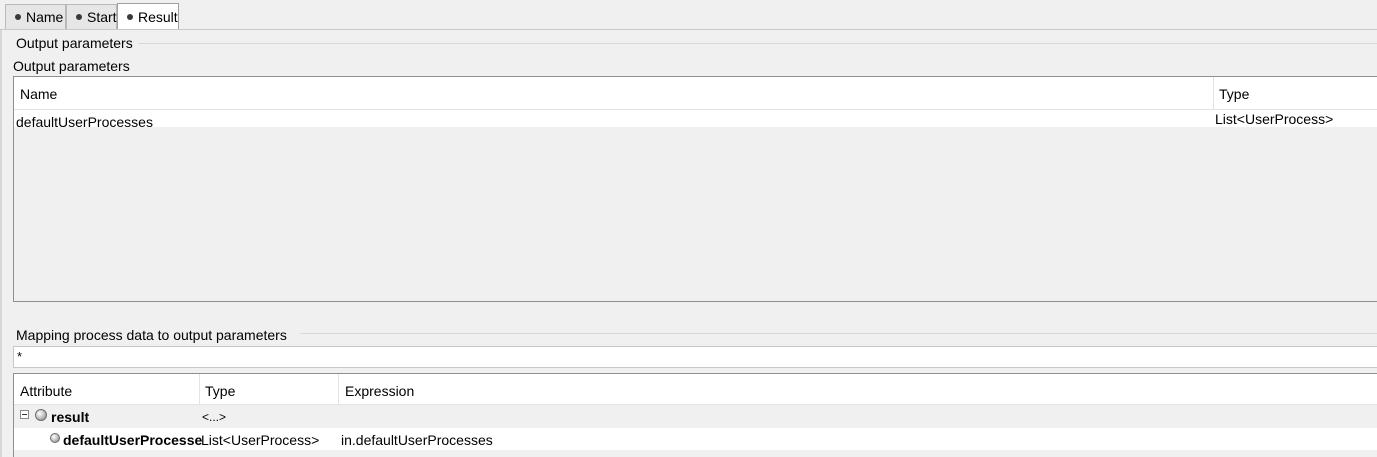 This screenshot has height=457, width=1377. I want to click on object-icon, so click(41, 415).